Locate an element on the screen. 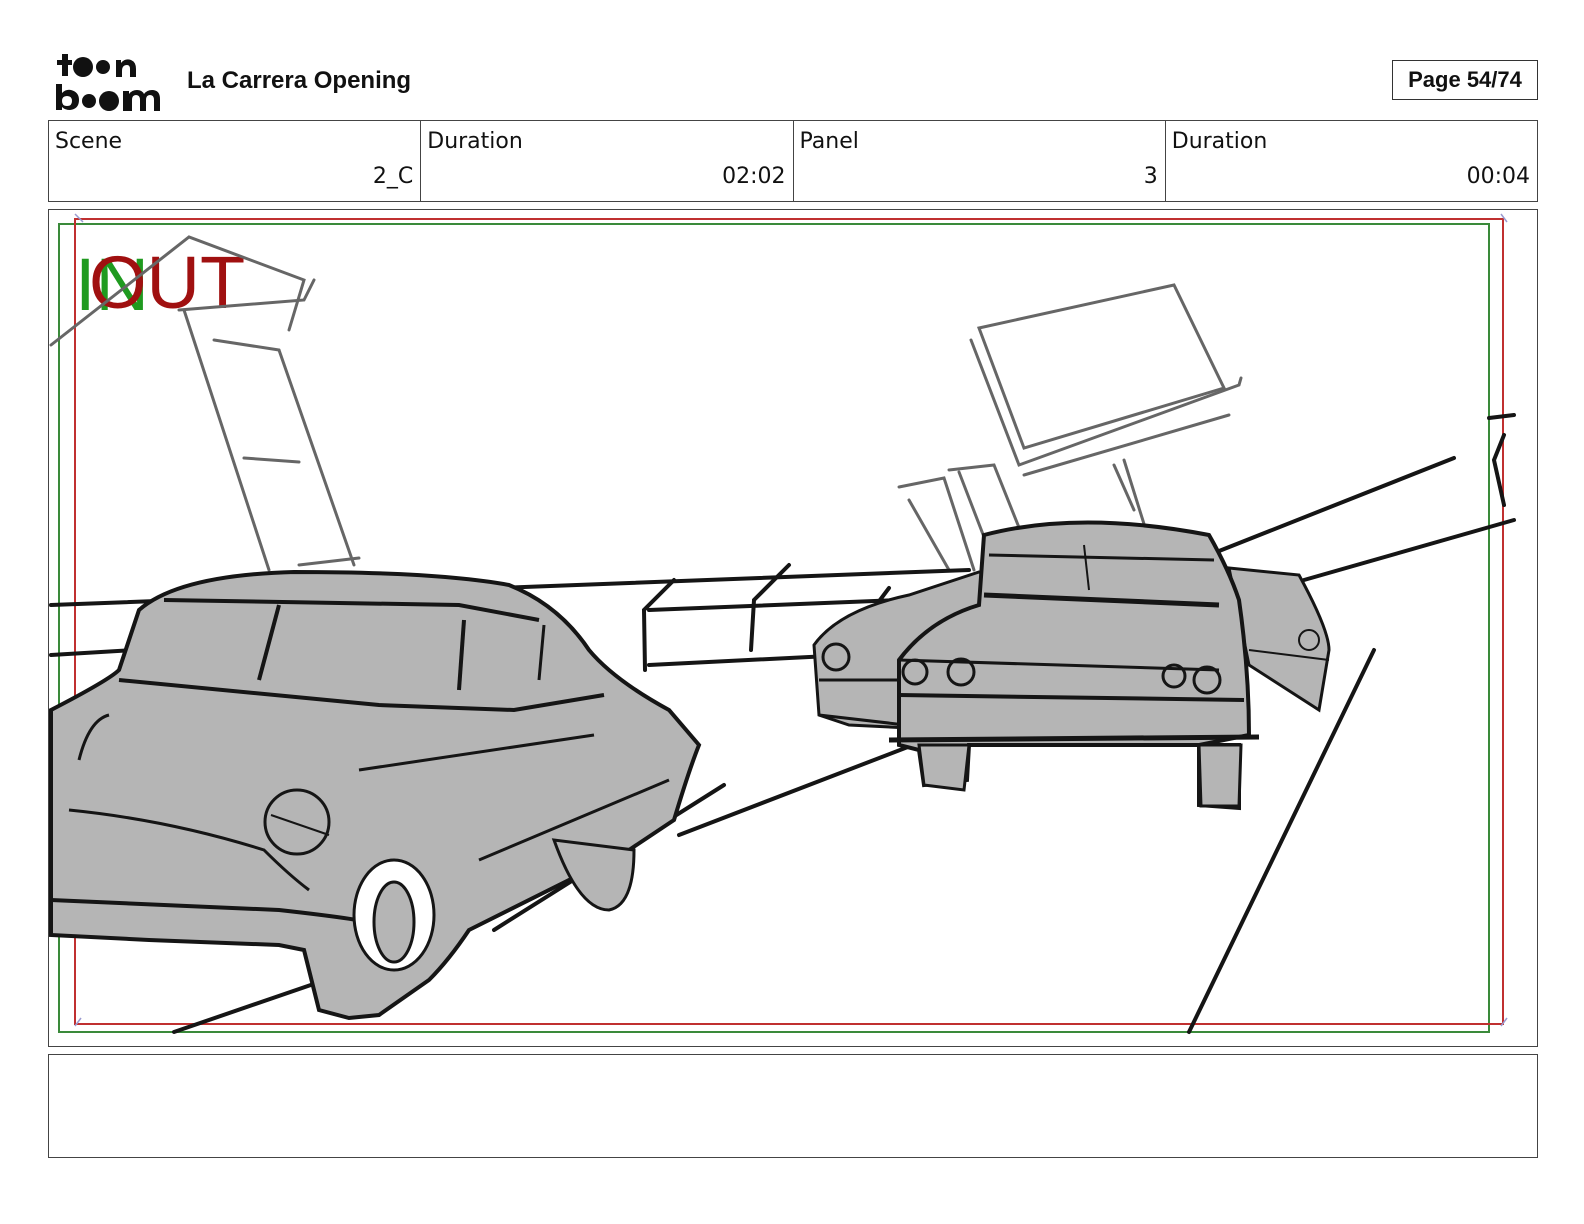 The height and width of the screenshot is (1224, 1584). panel-duration-label: Duration is located at coordinates (1219, 141).